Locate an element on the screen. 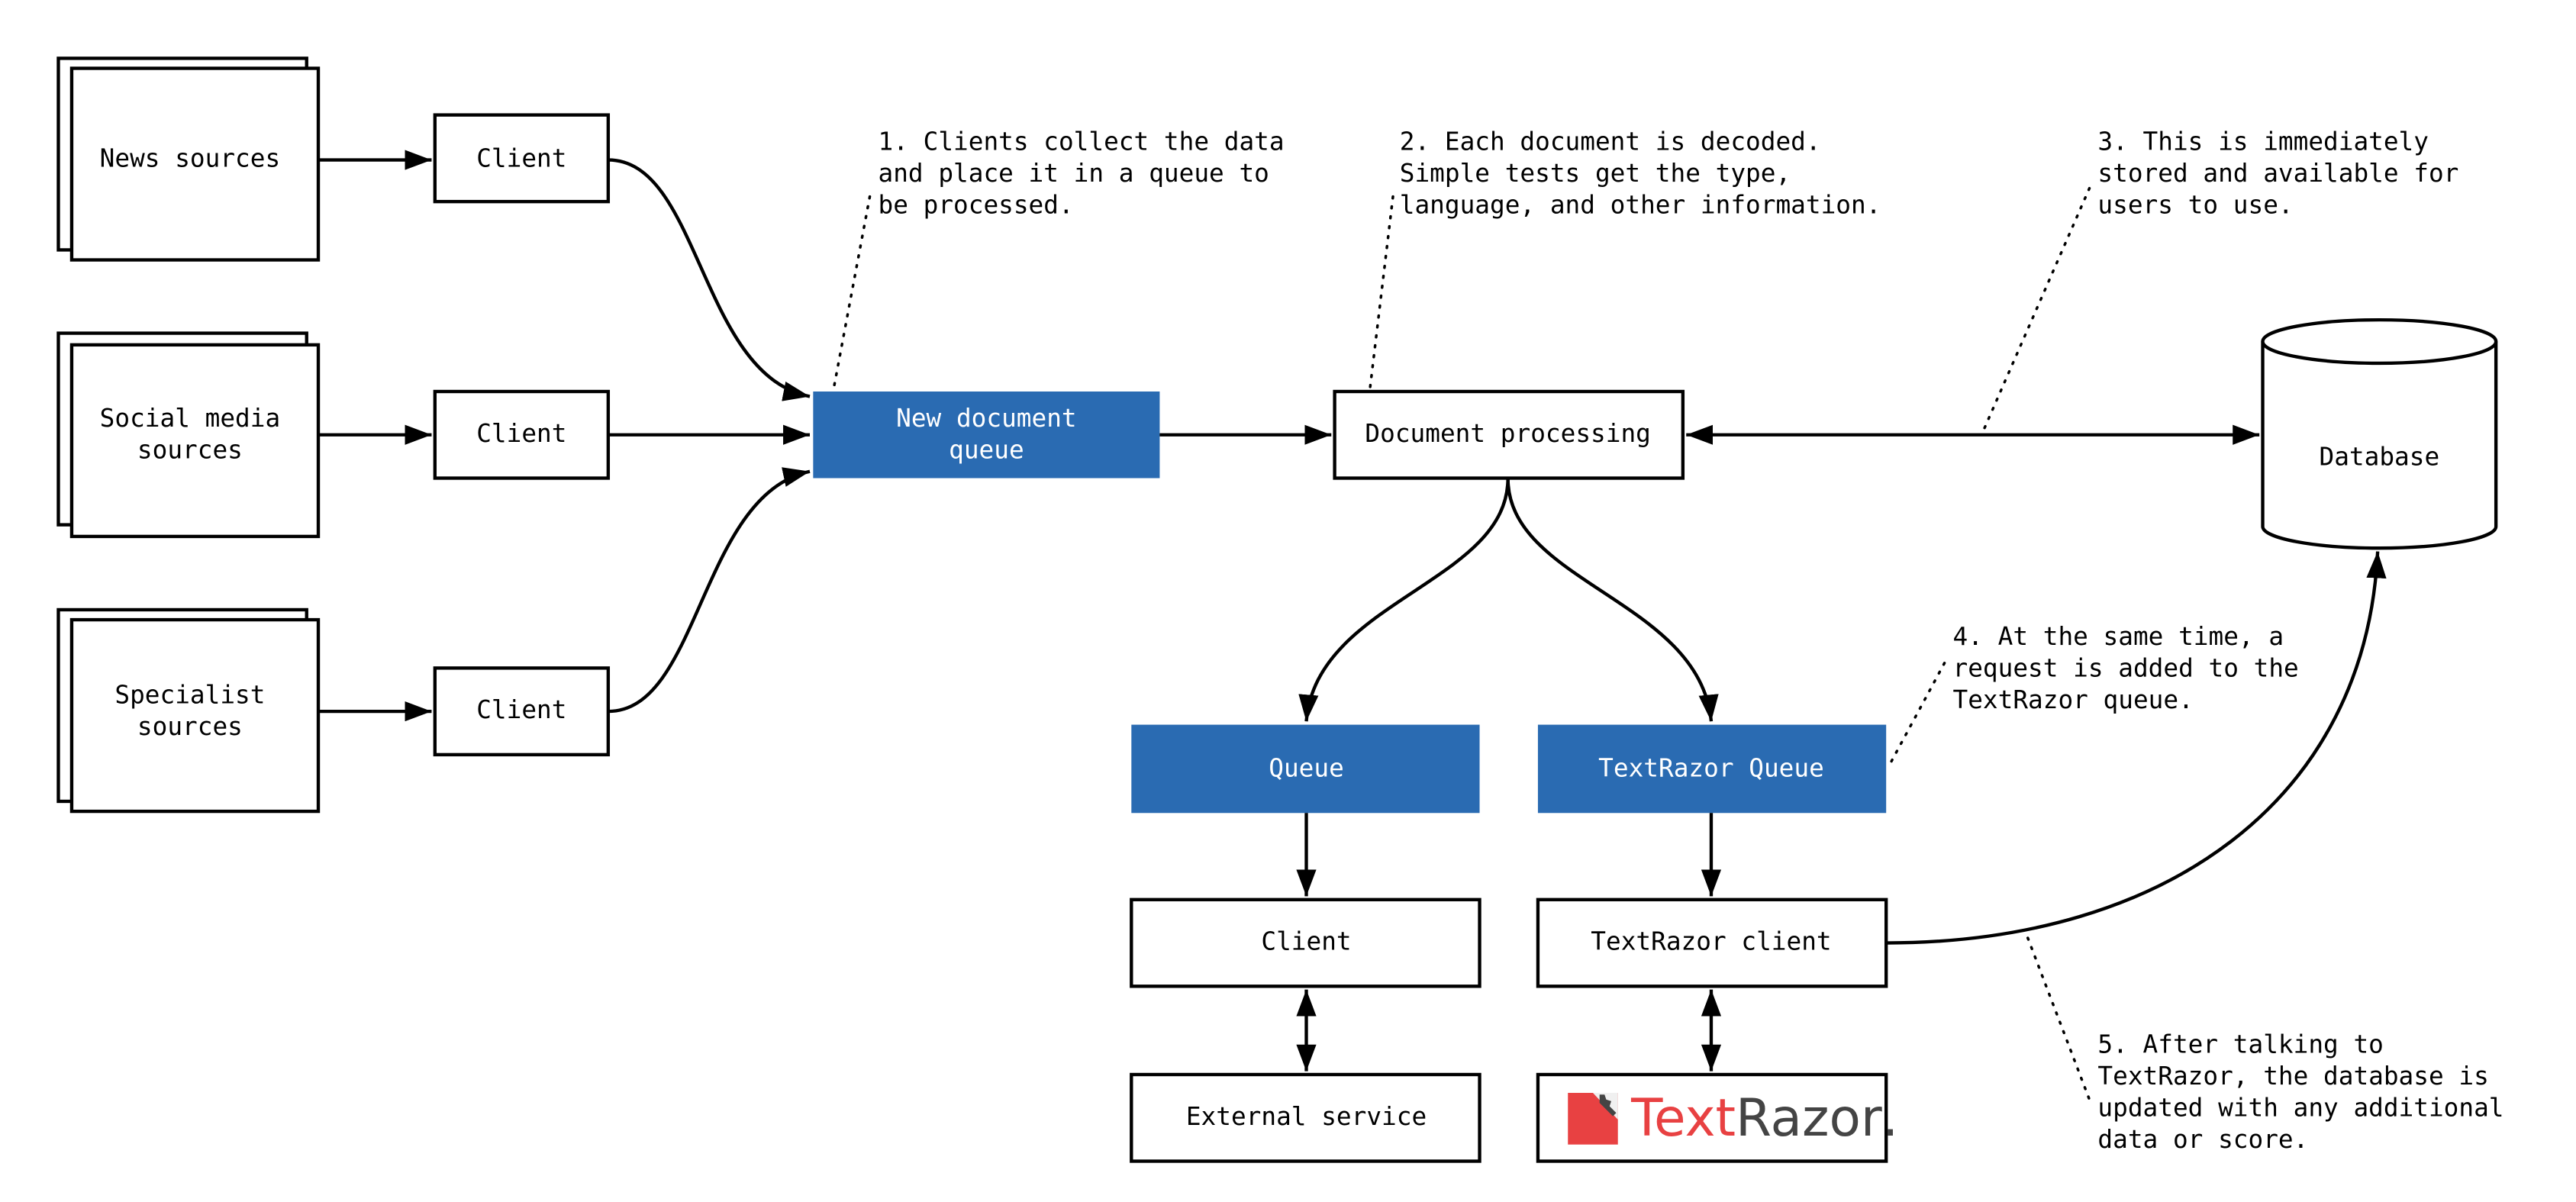 The image size is (2576, 1202). source-specialist-label-2: sources is located at coordinates (190, 726).